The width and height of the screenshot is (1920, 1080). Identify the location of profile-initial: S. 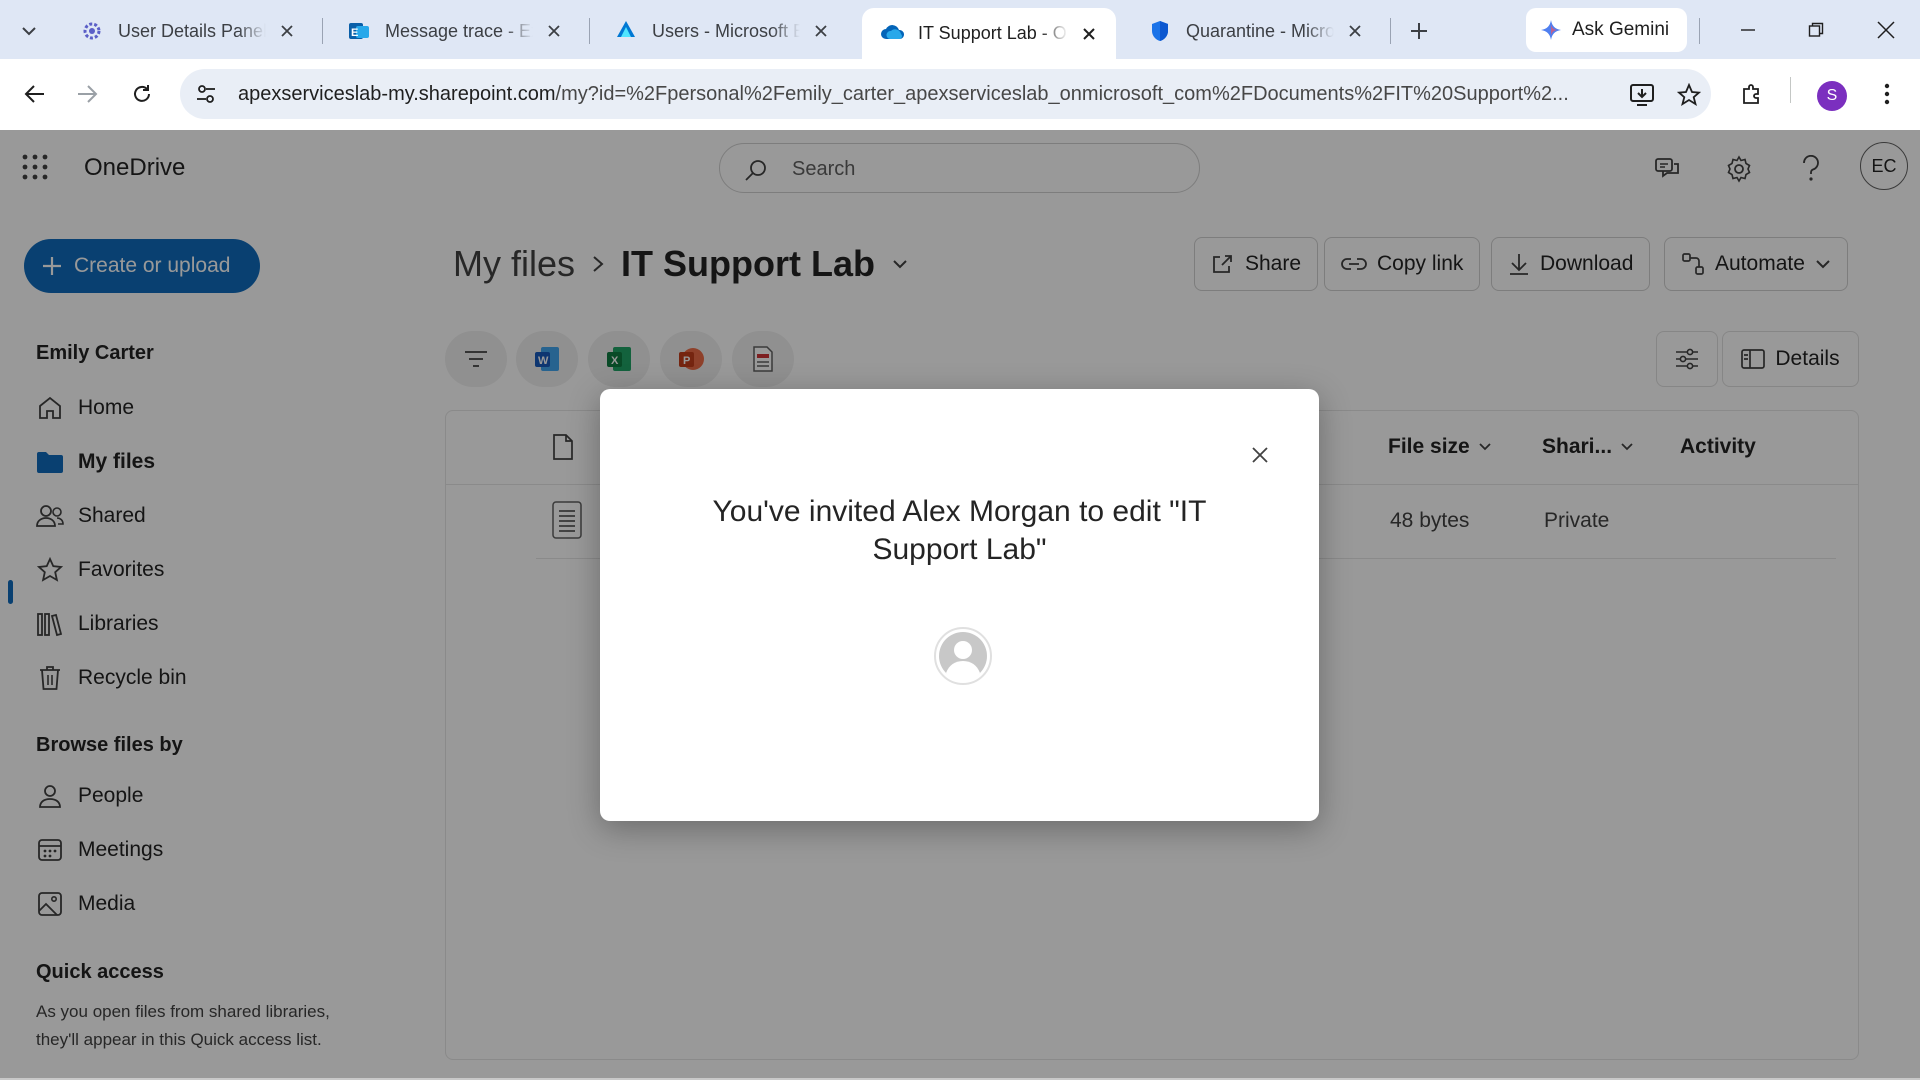
(1832, 95).